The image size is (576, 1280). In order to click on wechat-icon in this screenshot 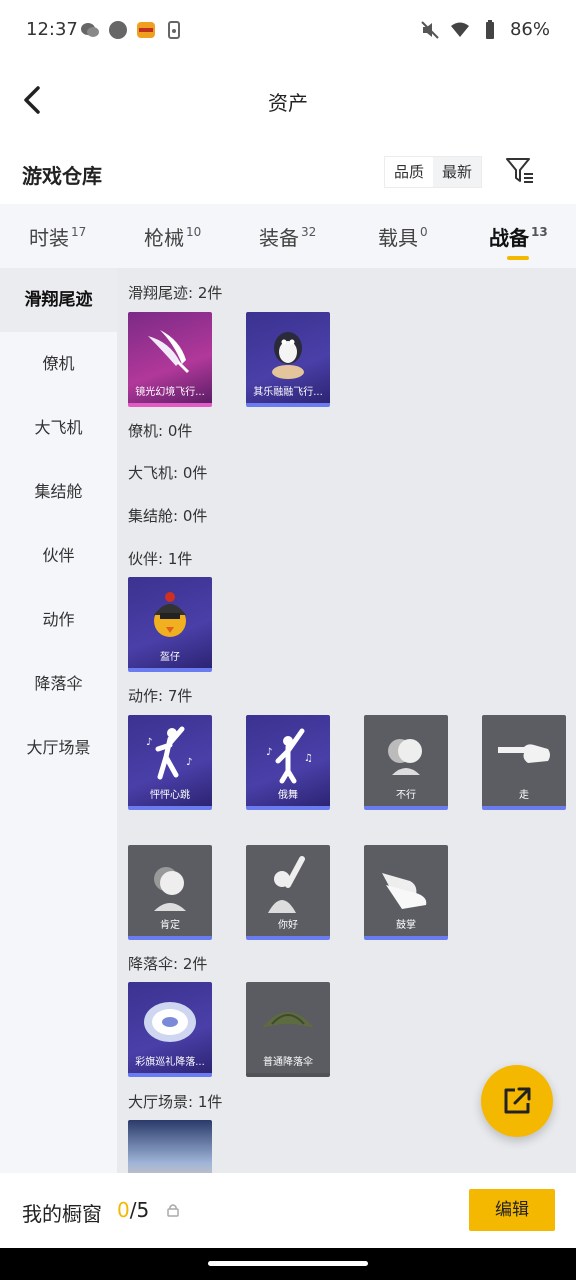, I will do `click(90, 30)`.